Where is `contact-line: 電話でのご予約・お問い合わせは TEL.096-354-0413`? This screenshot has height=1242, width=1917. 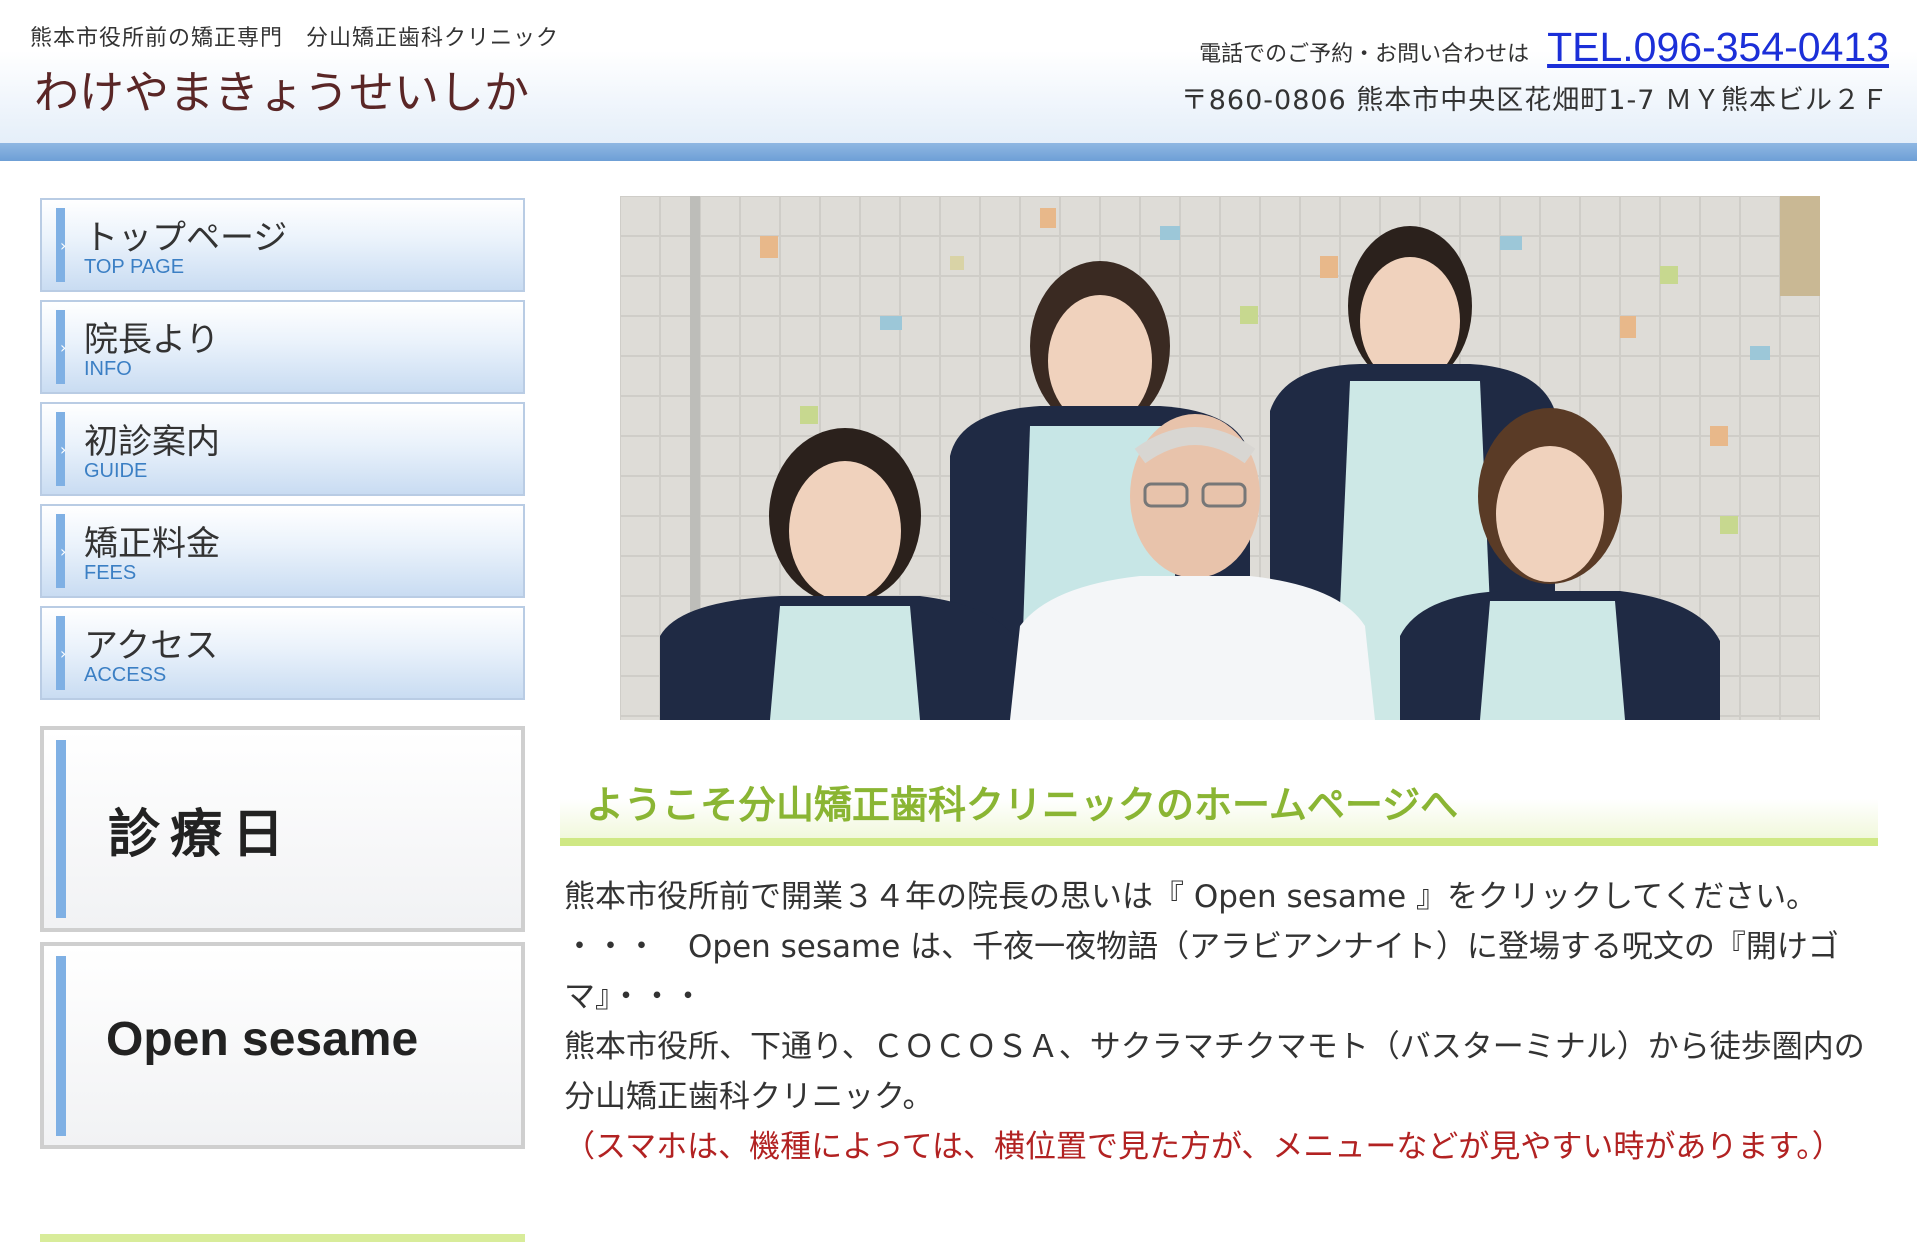
contact-line: 電話でのご予約・お問い合わせは TEL.096-354-0413 is located at coordinates (1544, 47).